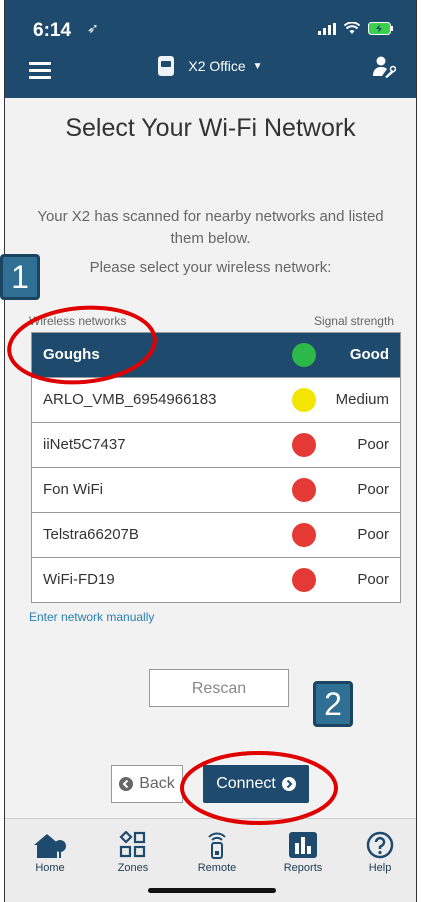  Describe the element at coordinates (50, 846) in the screenshot. I see `home-icon` at that location.